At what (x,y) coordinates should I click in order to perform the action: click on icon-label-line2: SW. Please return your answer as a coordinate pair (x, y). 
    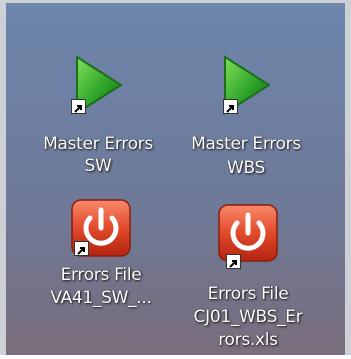
    Looking at the image, I should click on (98, 166).